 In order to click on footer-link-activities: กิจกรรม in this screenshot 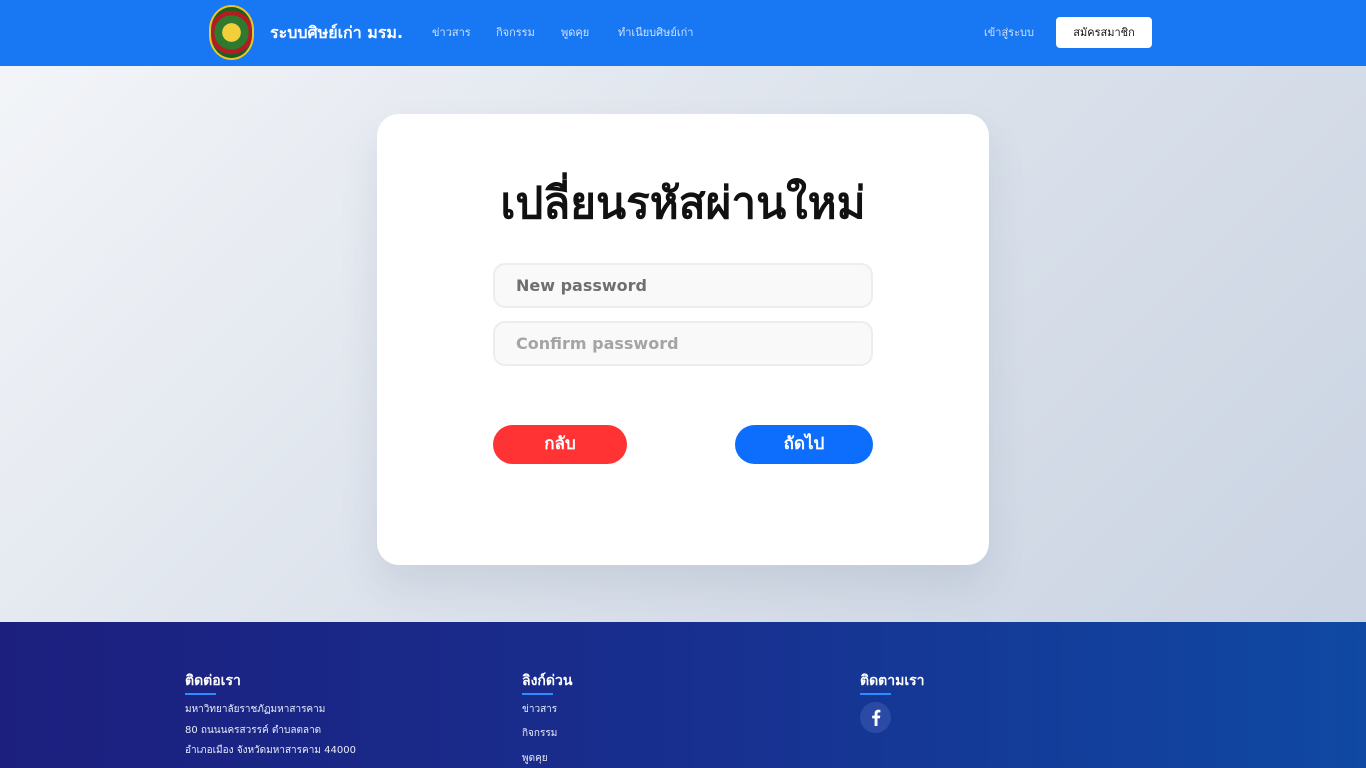, I will do `click(539, 734)`.